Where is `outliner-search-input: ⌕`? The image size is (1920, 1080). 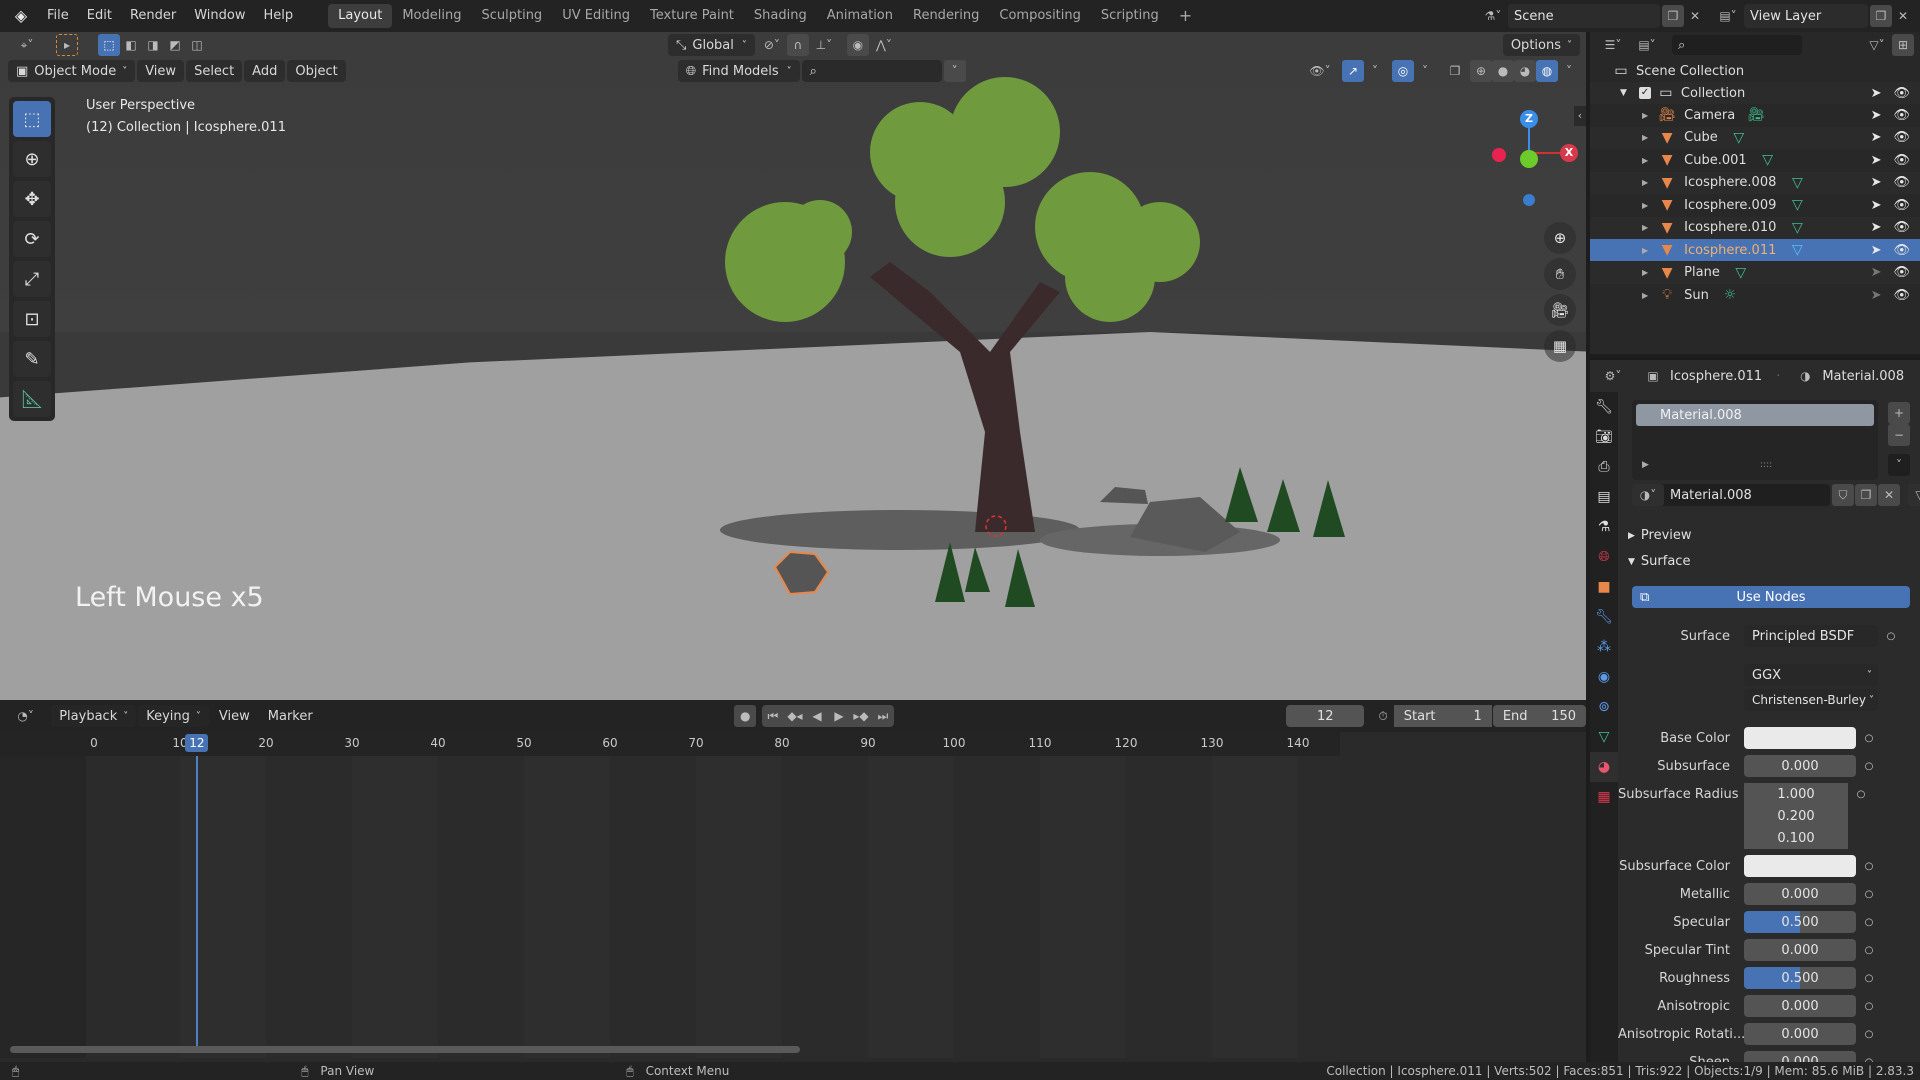
outliner-search-input: ⌕ is located at coordinates (1737, 45).